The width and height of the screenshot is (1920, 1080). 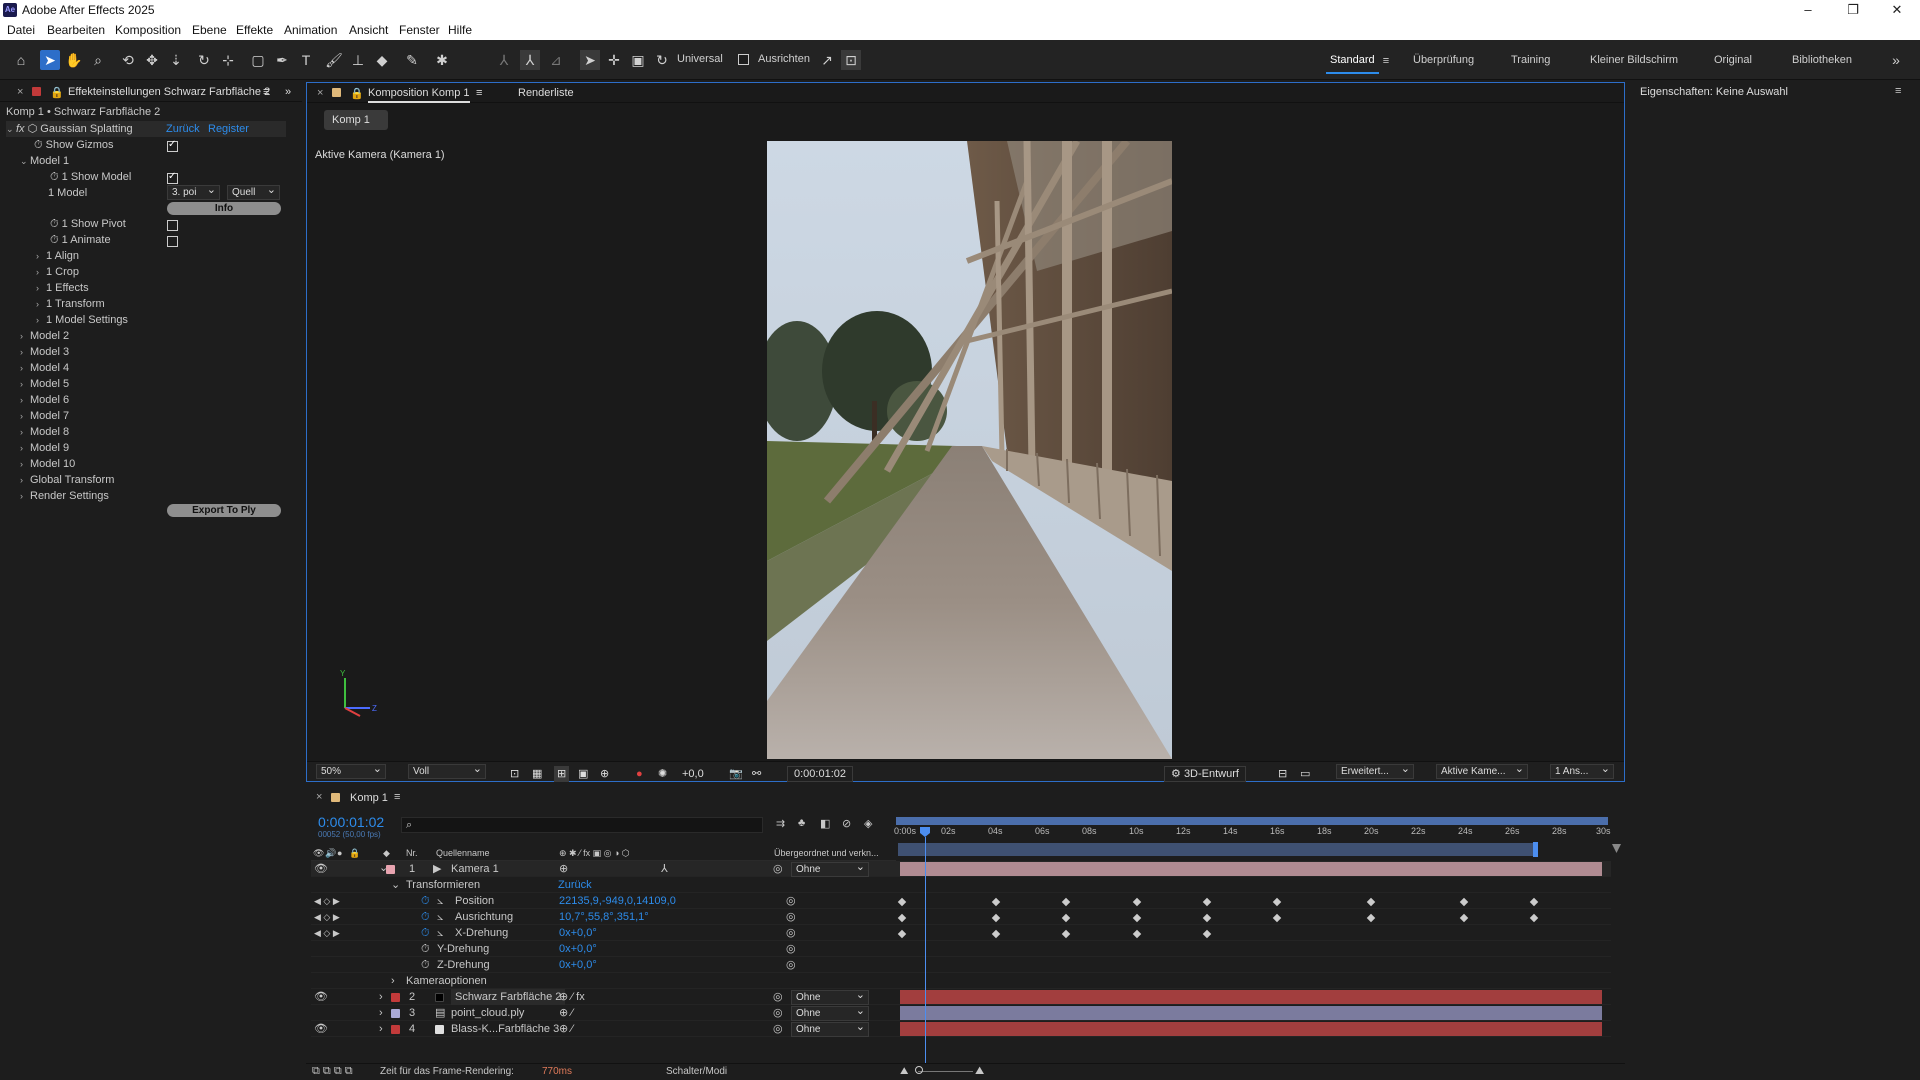 What do you see at coordinates (505, 1029) in the screenshot?
I see `layer-name: Blass-K...Farbfläche 3` at bounding box center [505, 1029].